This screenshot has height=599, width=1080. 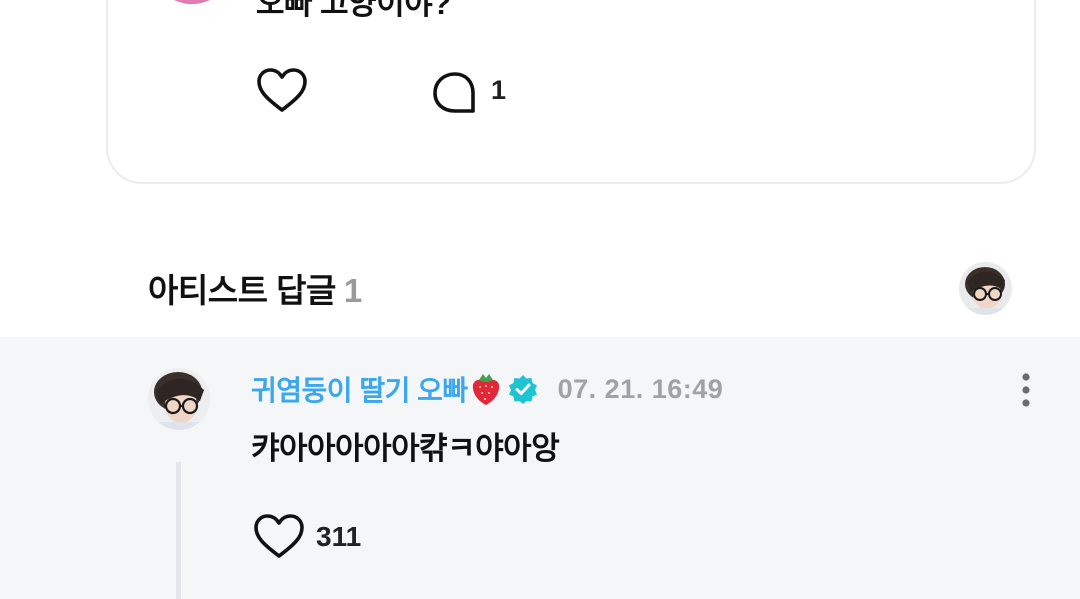 I want to click on strawberry-icon, so click(x=486, y=389).